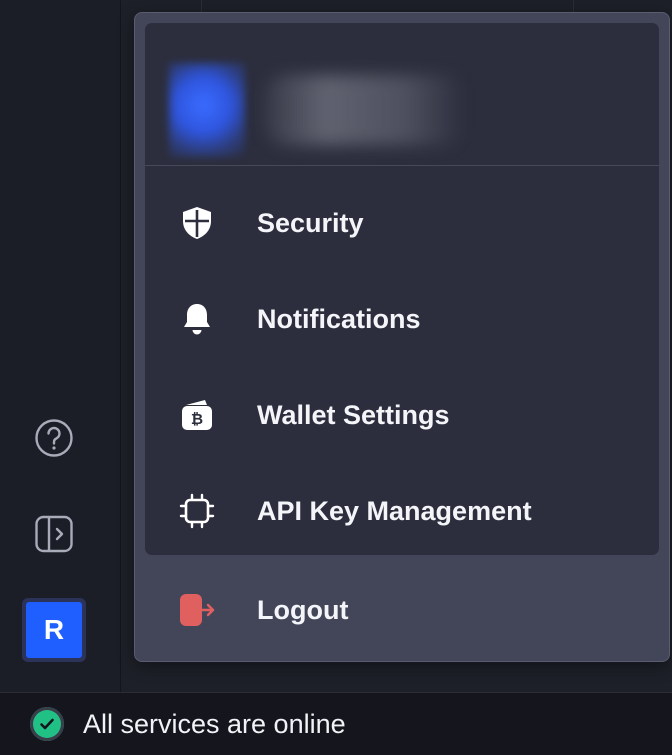  Describe the element at coordinates (197, 319) in the screenshot. I see `bell-icon` at that location.